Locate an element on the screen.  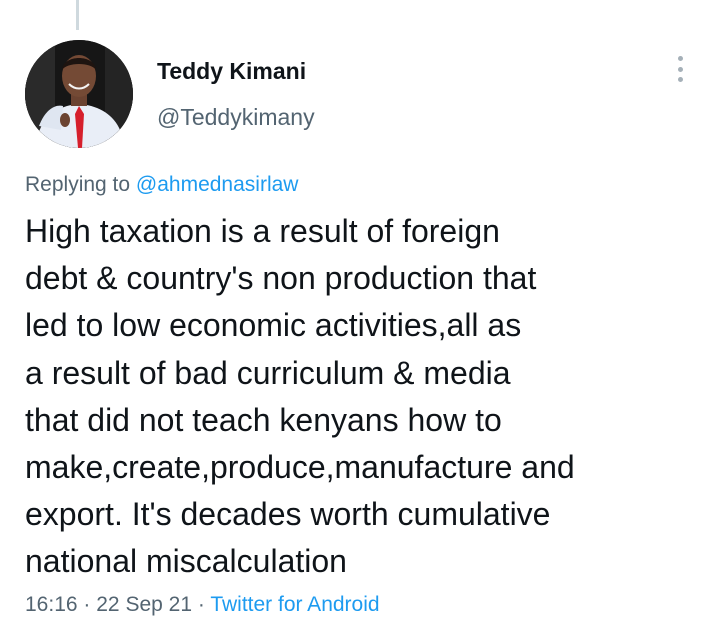
thread-connector-line is located at coordinates (77, 15).